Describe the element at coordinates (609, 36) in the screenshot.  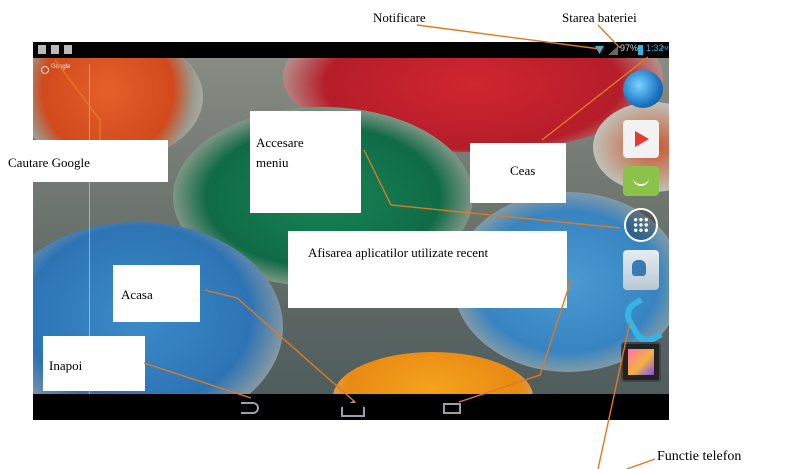
I see `line-battery` at that location.